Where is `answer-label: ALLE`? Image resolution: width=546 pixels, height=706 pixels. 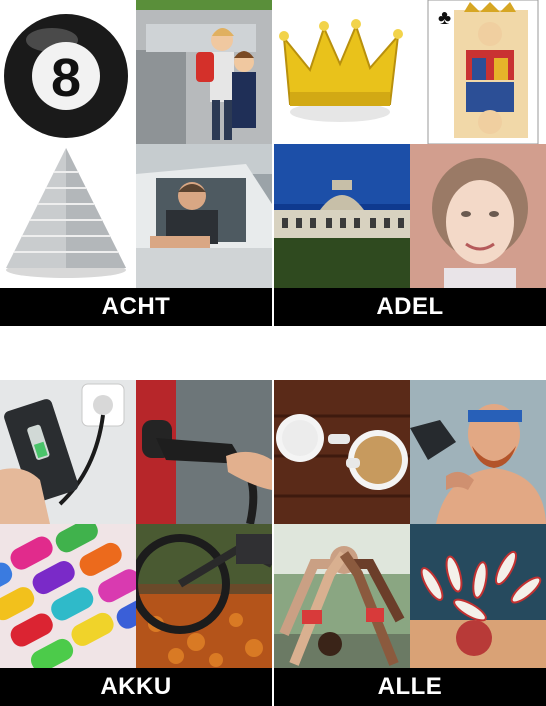
answer-label: ALLE is located at coordinates (410, 687).